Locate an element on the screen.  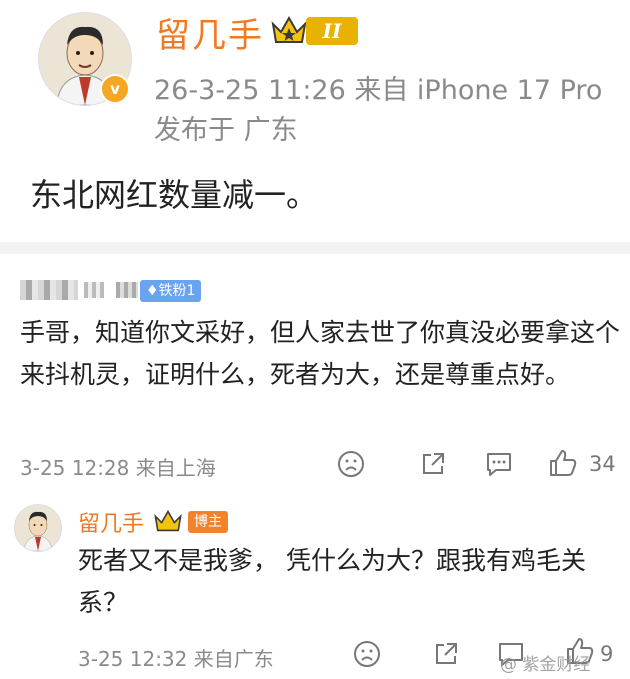
post-location: 发布于 广东 is located at coordinates (226, 130).